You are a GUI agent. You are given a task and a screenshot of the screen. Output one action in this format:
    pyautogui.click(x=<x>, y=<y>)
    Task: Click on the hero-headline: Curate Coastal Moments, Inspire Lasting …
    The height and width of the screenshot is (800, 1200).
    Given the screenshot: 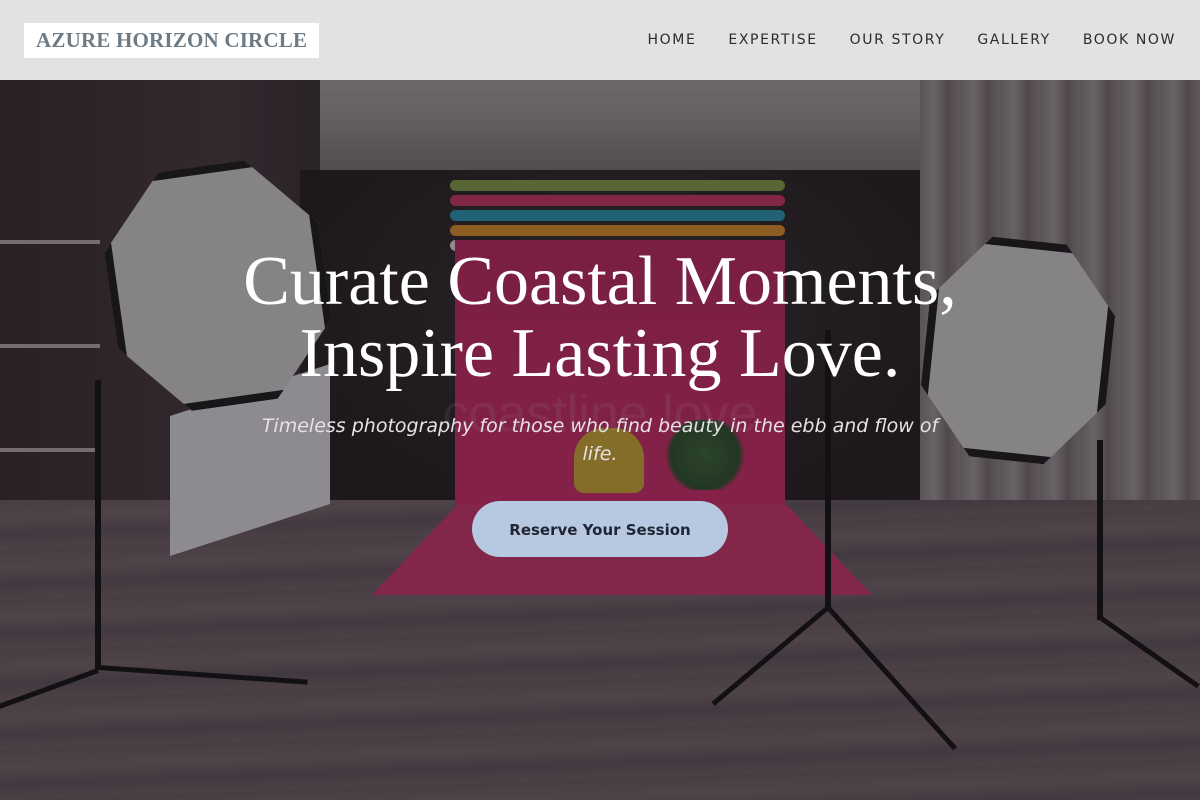 What is the action you would take?
    pyautogui.click(x=600, y=318)
    